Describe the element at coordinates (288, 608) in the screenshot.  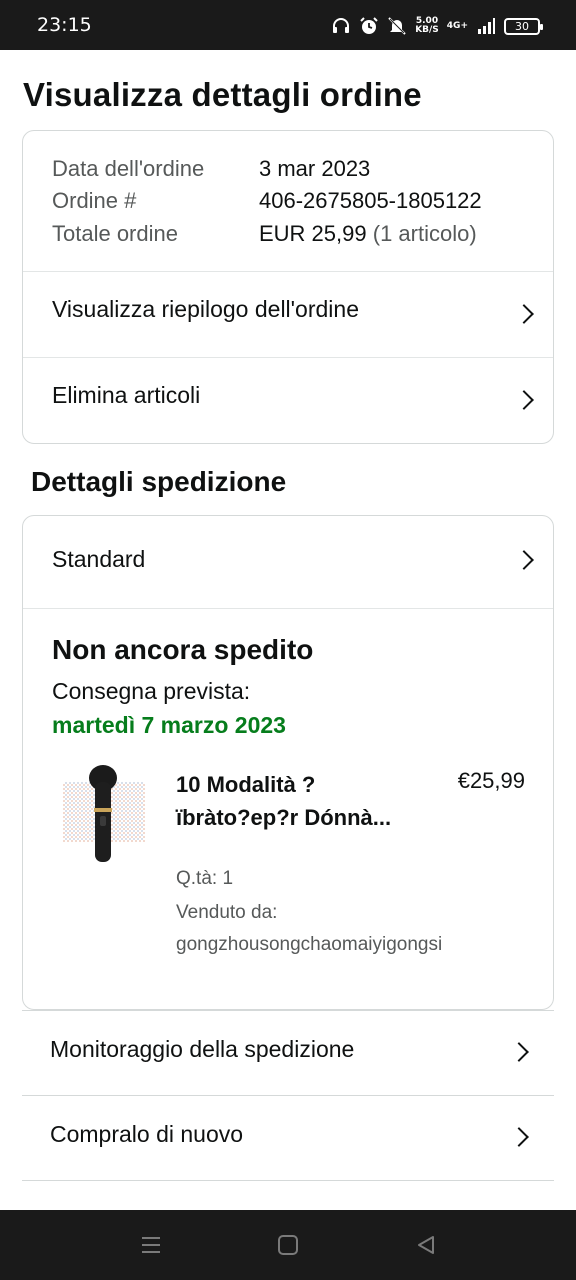
I see `divider` at that location.